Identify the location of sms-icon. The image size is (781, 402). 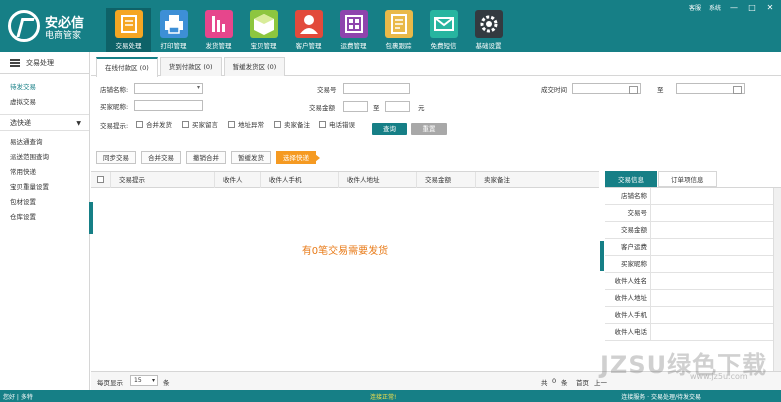
(443, 24).